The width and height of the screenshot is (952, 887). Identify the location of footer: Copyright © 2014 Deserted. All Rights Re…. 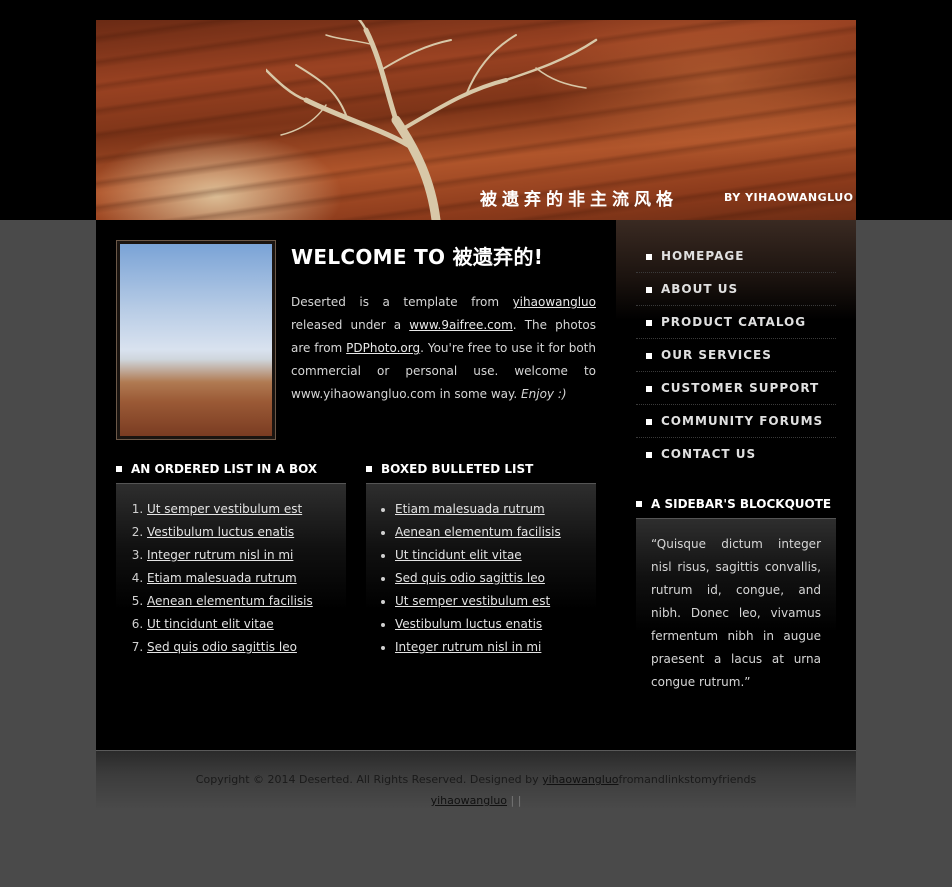
(476, 780).